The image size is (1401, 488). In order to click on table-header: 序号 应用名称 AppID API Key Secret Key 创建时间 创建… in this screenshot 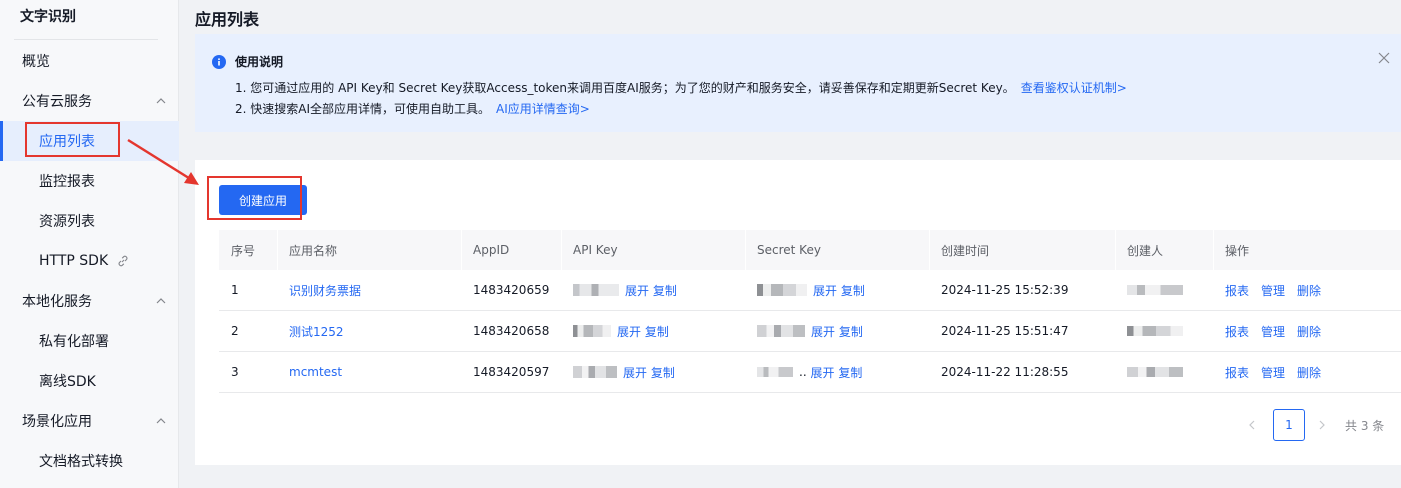, I will do `click(810, 250)`.